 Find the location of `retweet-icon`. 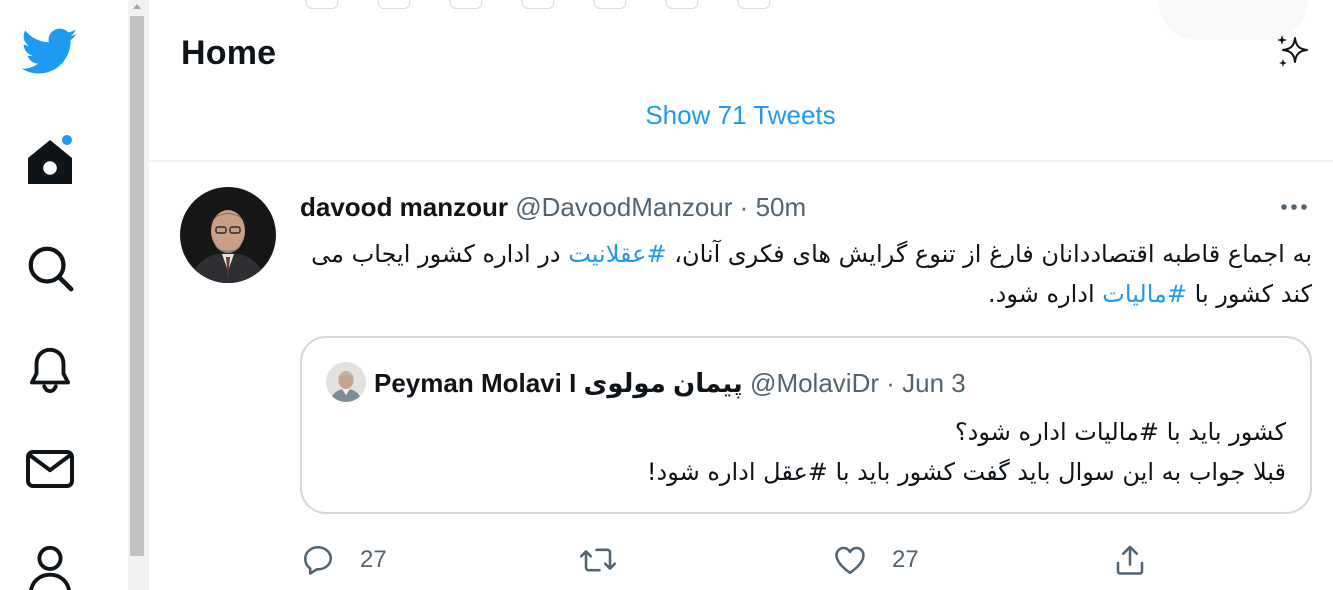

retweet-icon is located at coordinates (598, 560).